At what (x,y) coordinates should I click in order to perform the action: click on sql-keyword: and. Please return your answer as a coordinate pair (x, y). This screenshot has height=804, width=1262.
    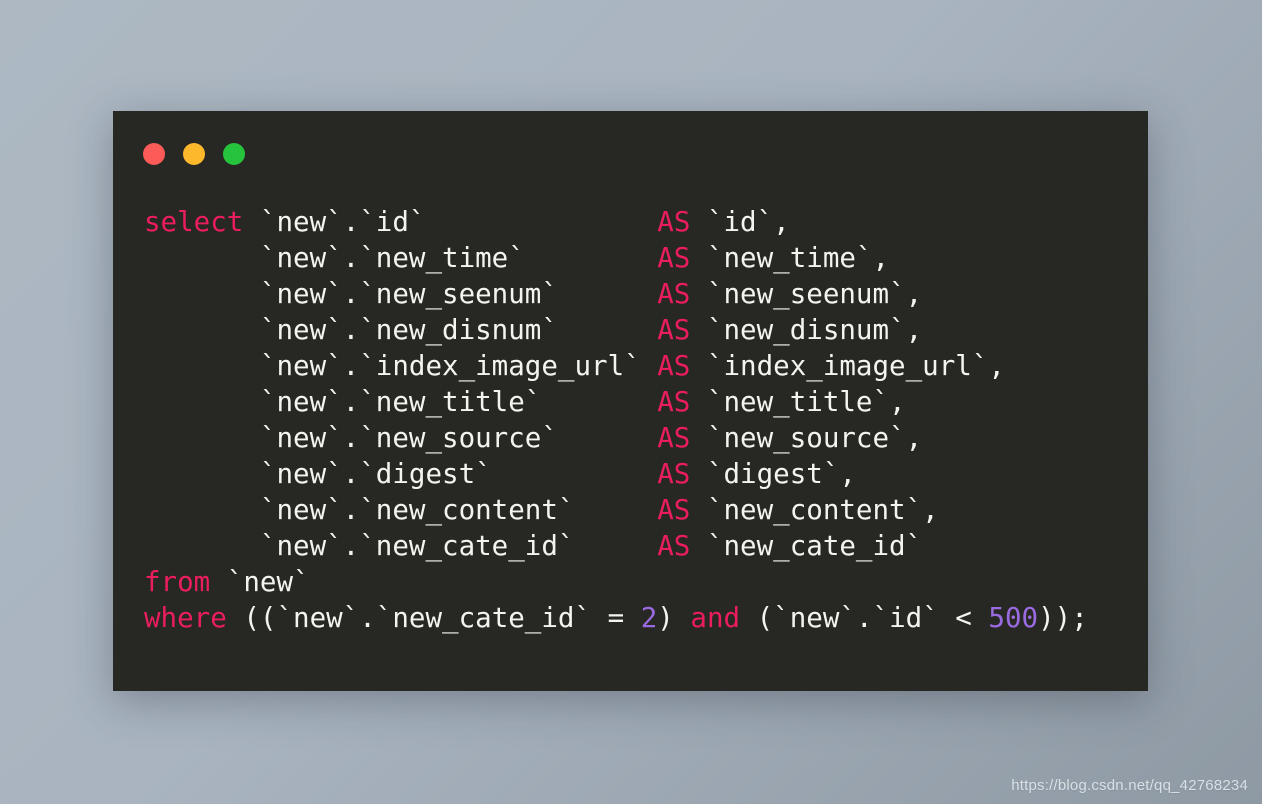
    Looking at the image, I should click on (723, 618).